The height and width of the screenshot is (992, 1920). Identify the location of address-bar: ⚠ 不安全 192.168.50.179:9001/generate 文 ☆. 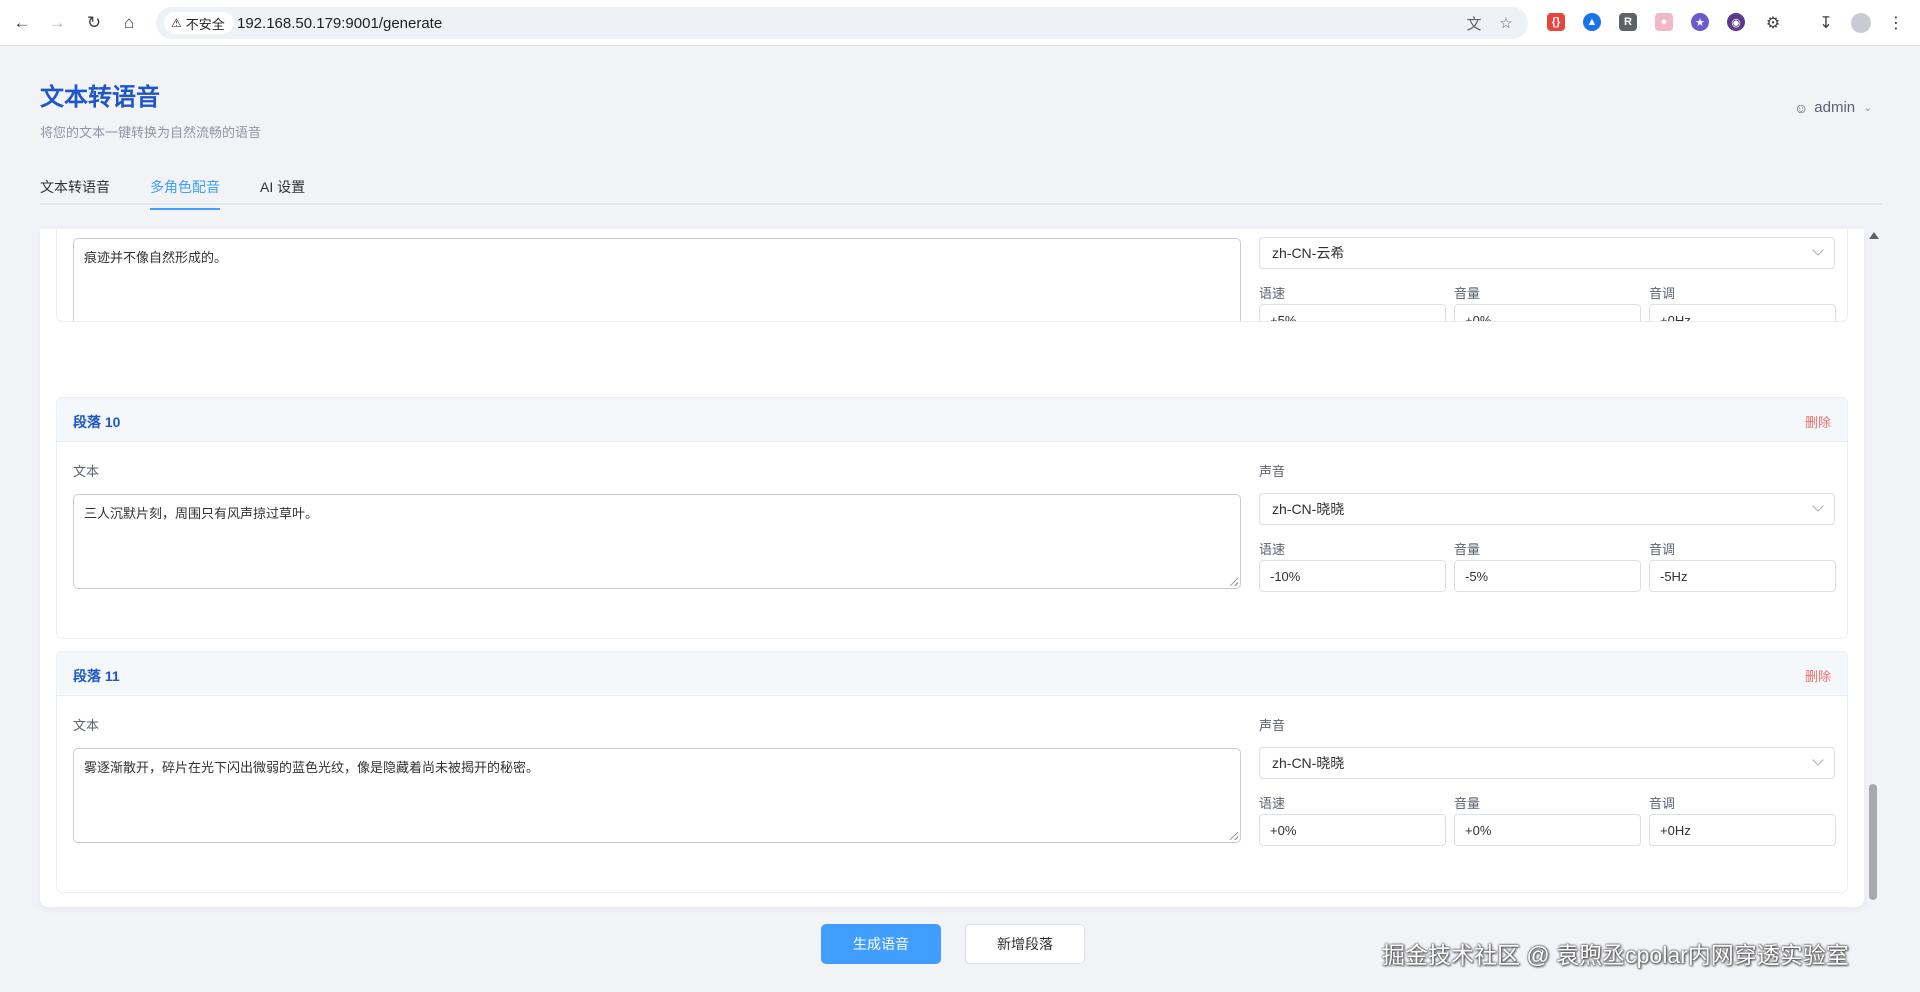
(842, 23).